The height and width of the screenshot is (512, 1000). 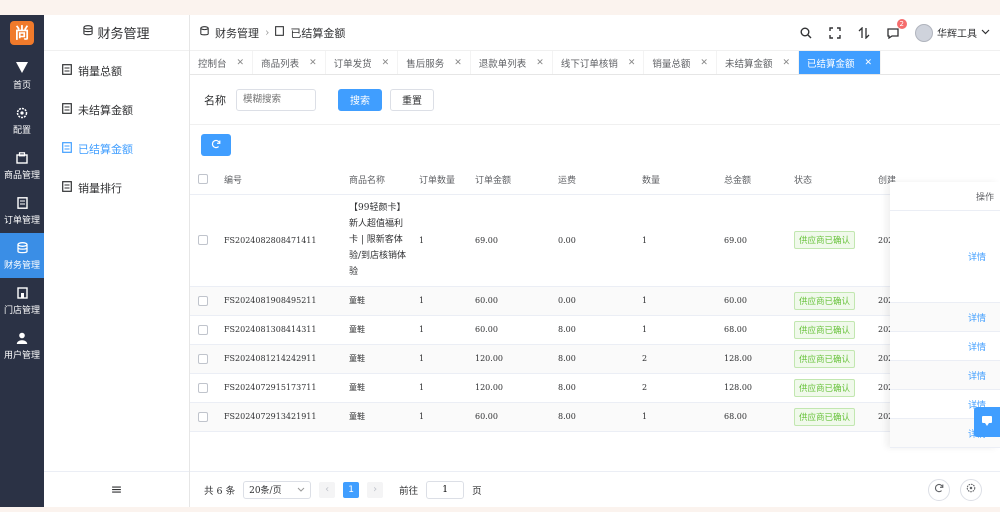 I want to click on tab-label: 退款单列表, so click(x=502, y=64).